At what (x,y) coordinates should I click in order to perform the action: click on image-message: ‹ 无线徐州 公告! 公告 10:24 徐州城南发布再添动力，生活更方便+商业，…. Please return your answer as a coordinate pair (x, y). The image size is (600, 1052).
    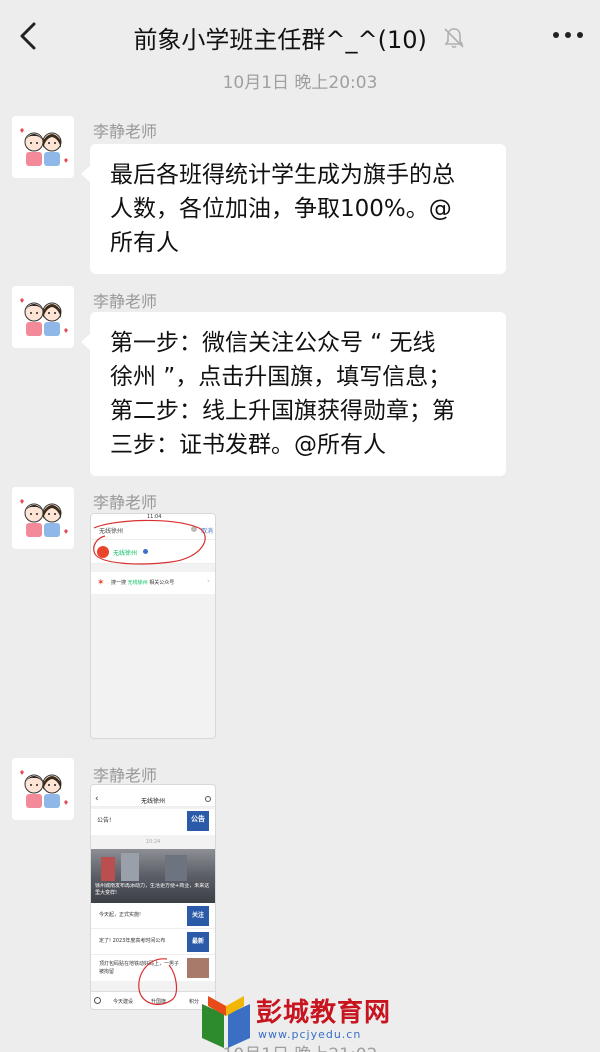
    Looking at the image, I should click on (153, 897).